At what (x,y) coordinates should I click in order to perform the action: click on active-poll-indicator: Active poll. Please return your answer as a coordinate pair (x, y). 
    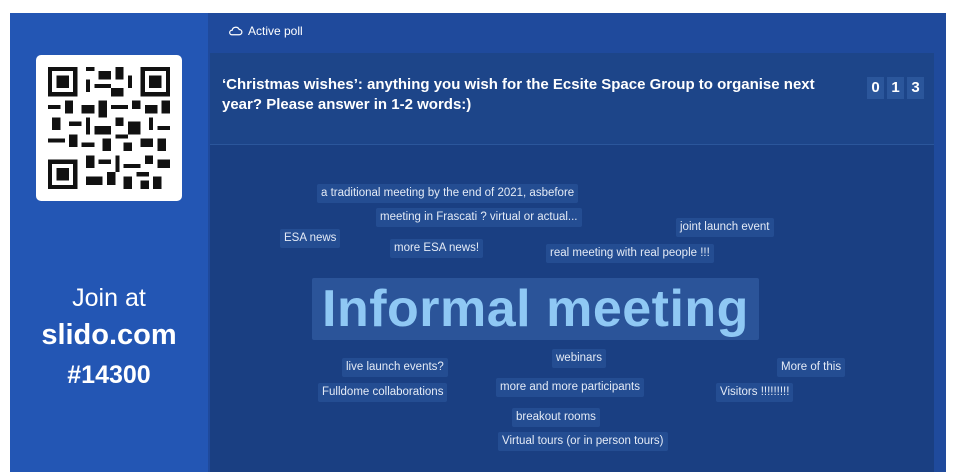
    Looking at the image, I should click on (265, 31).